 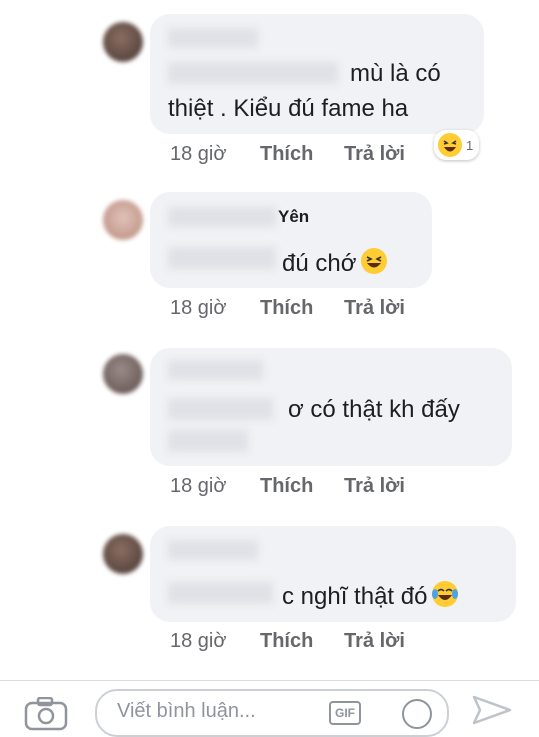 What do you see at coordinates (395, 73) in the screenshot?
I see `comment-text: mù là có` at bounding box center [395, 73].